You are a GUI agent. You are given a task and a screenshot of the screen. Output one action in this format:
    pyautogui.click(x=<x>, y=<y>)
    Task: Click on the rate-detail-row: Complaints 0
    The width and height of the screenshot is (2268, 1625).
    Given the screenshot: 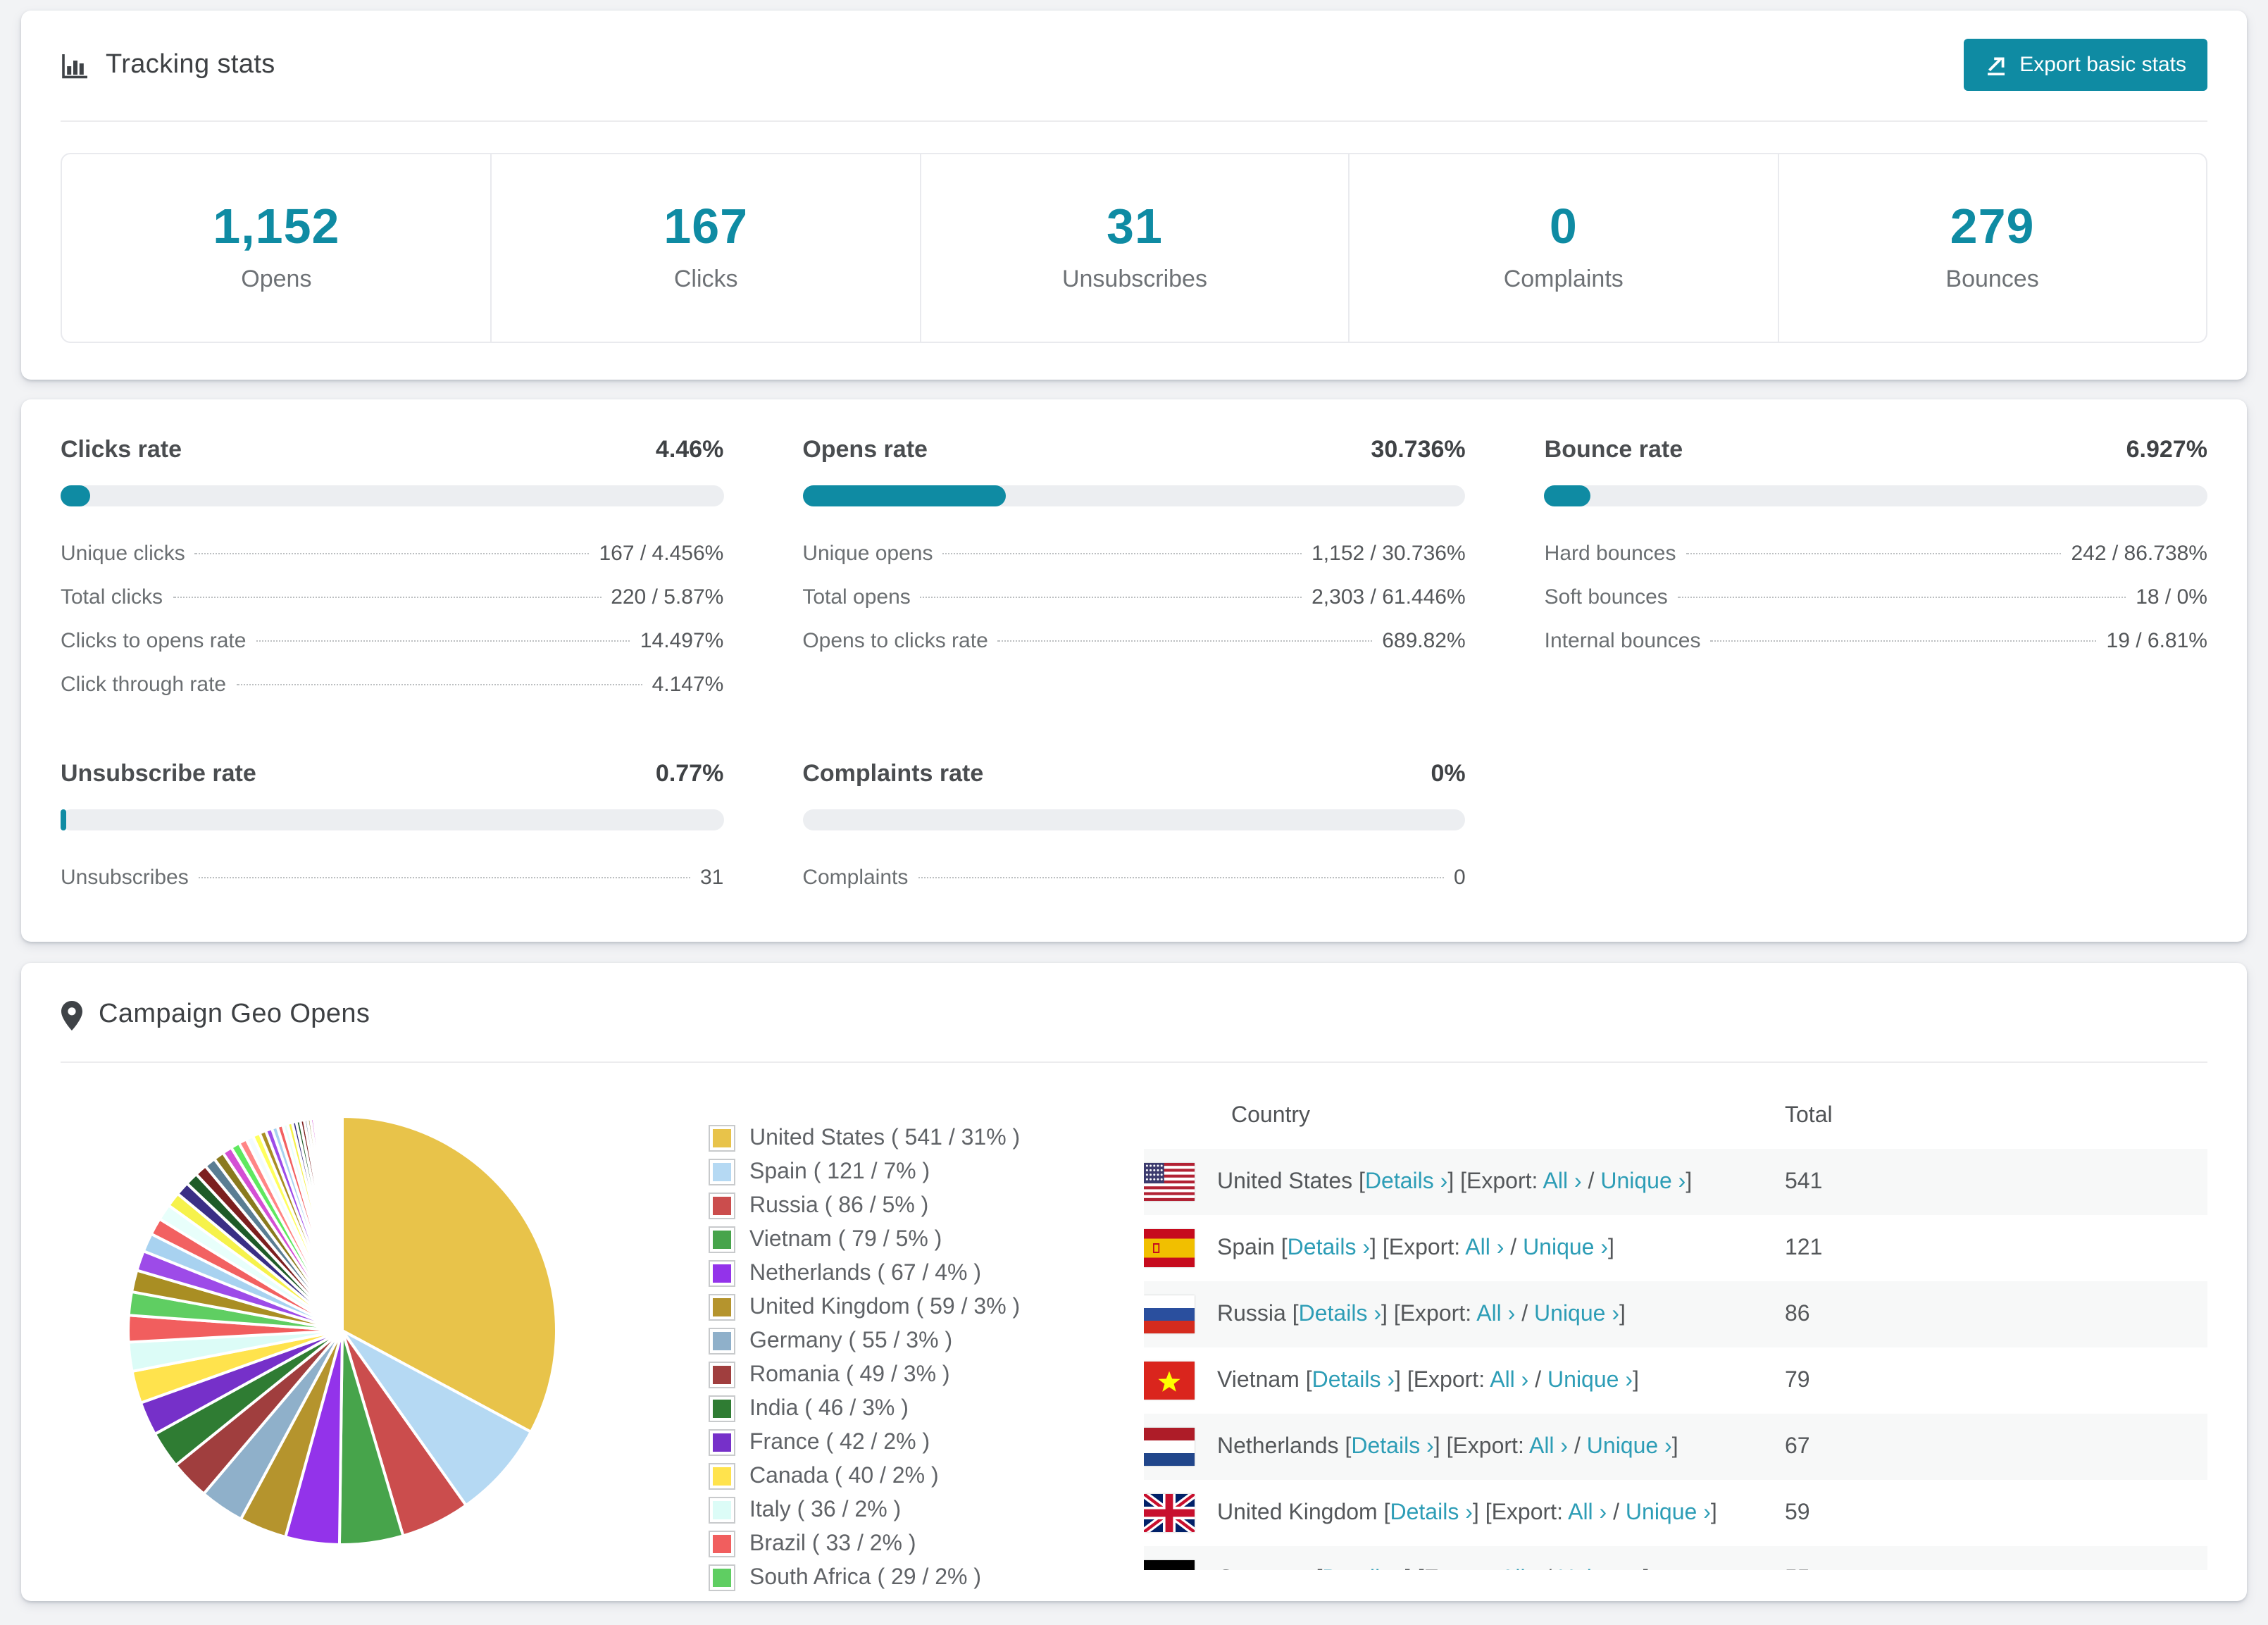 What is the action you would take?
    pyautogui.click(x=1134, y=877)
    